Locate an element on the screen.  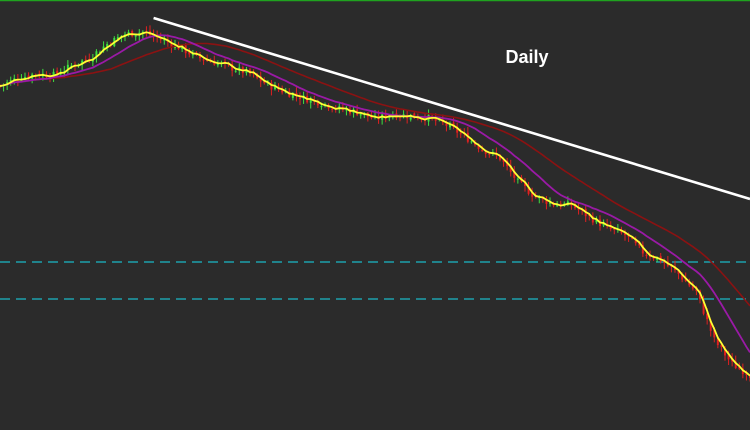
chart-title: Daily is located at coordinates (526, 57).